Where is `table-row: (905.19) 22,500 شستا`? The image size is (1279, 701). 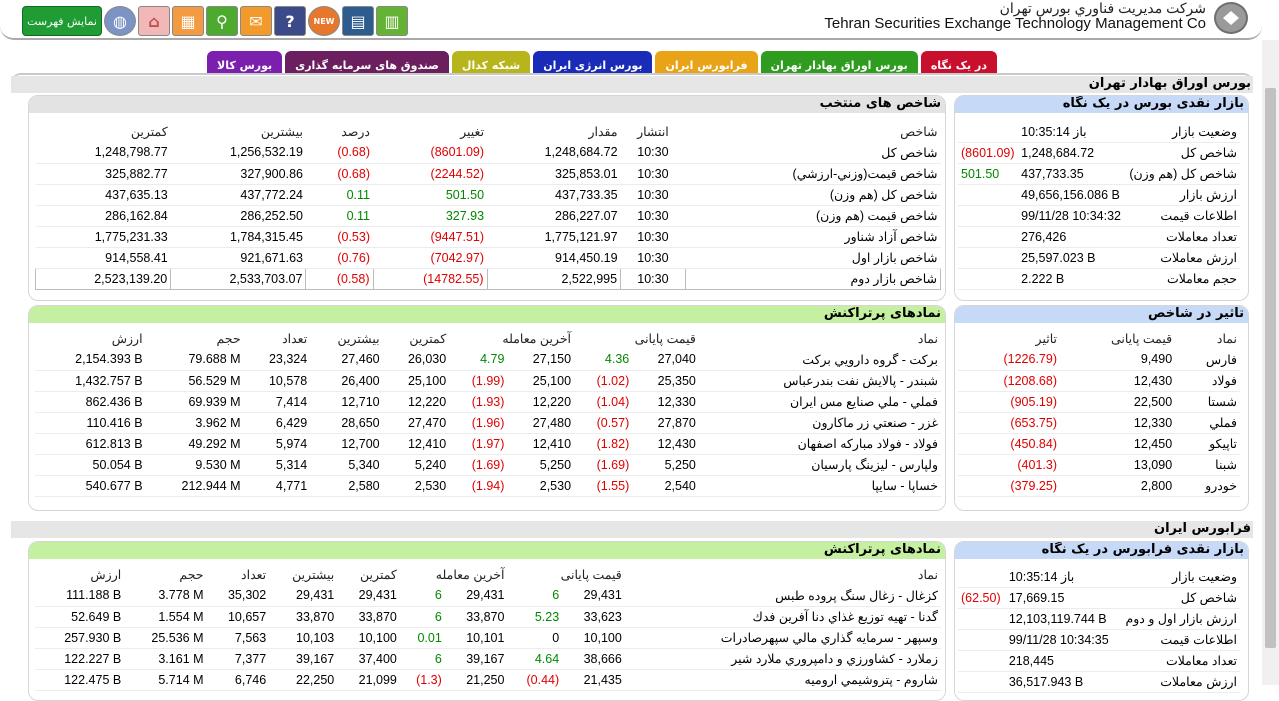
table-row: (905.19) 22,500 شستا is located at coordinates (1099, 402).